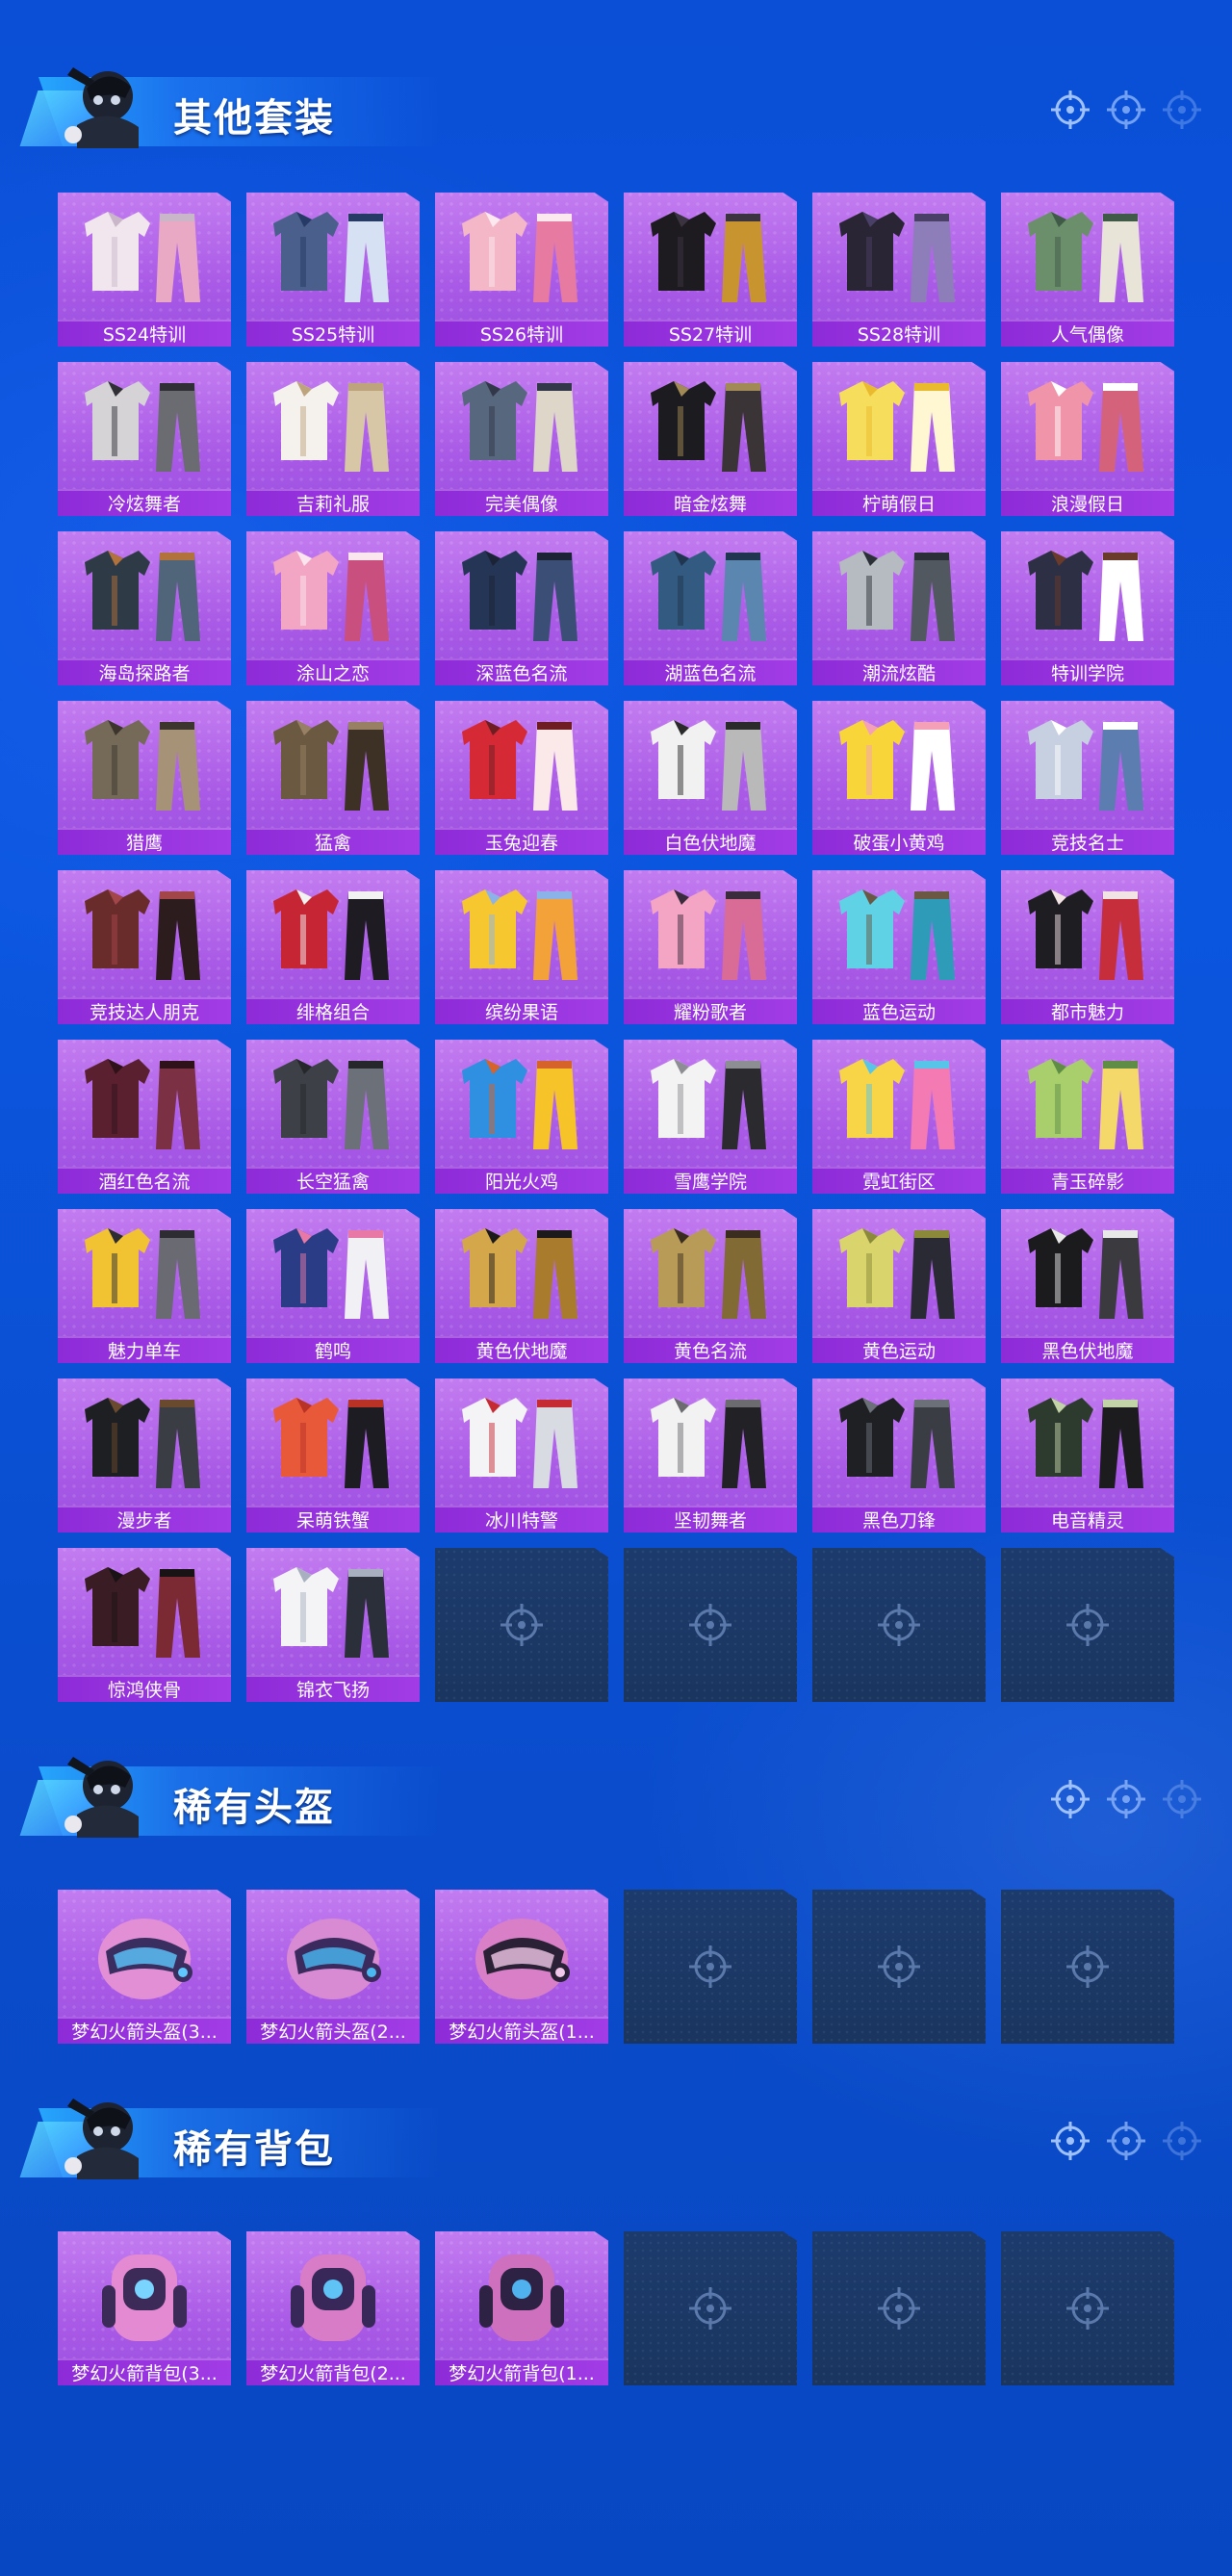 The height and width of the screenshot is (2576, 1232). What do you see at coordinates (1087, 1286) in the screenshot?
I see `outfit-card: 黑色伏地魔` at bounding box center [1087, 1286].